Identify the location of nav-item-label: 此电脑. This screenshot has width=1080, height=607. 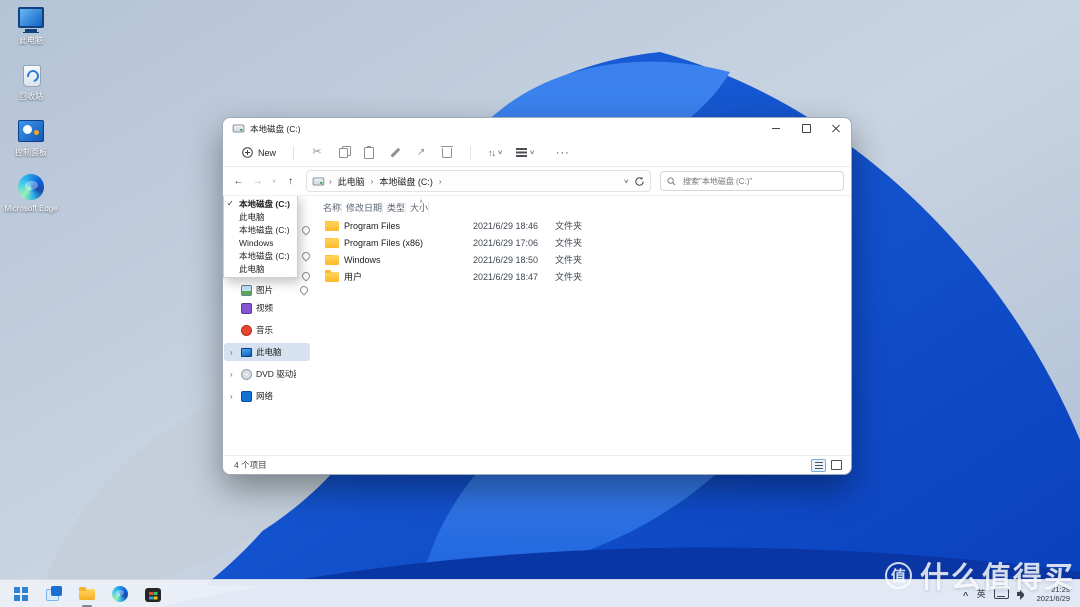
(269, 352).